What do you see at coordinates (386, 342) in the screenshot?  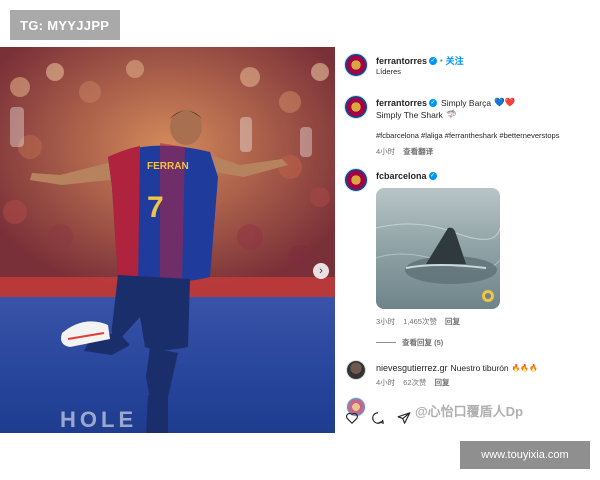 I see `replies-divider` at bounding box center [386, 342].